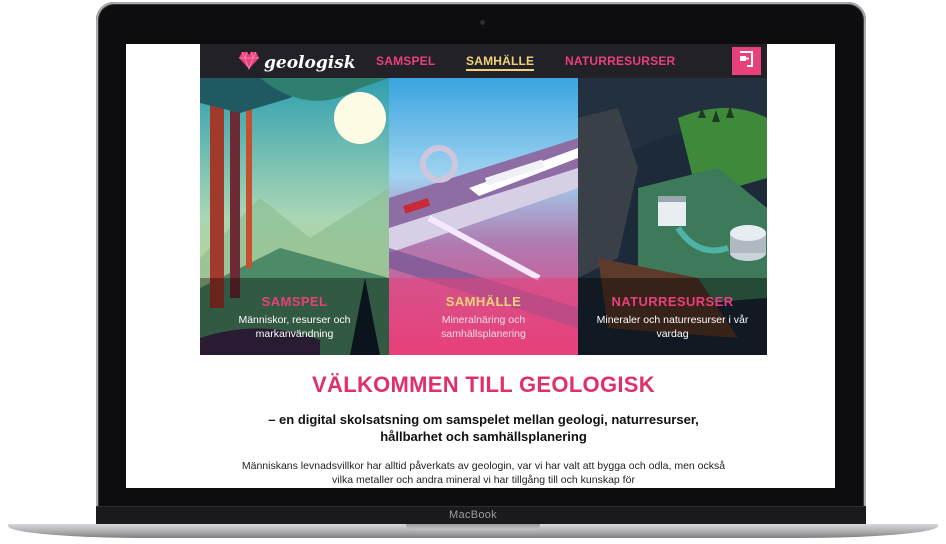 The width and height of the screenshot is (946, 544). Describe the element at coordinates (483, 301) in the screenshot. I see `panel-title: SAMHÄLLE` at that location.